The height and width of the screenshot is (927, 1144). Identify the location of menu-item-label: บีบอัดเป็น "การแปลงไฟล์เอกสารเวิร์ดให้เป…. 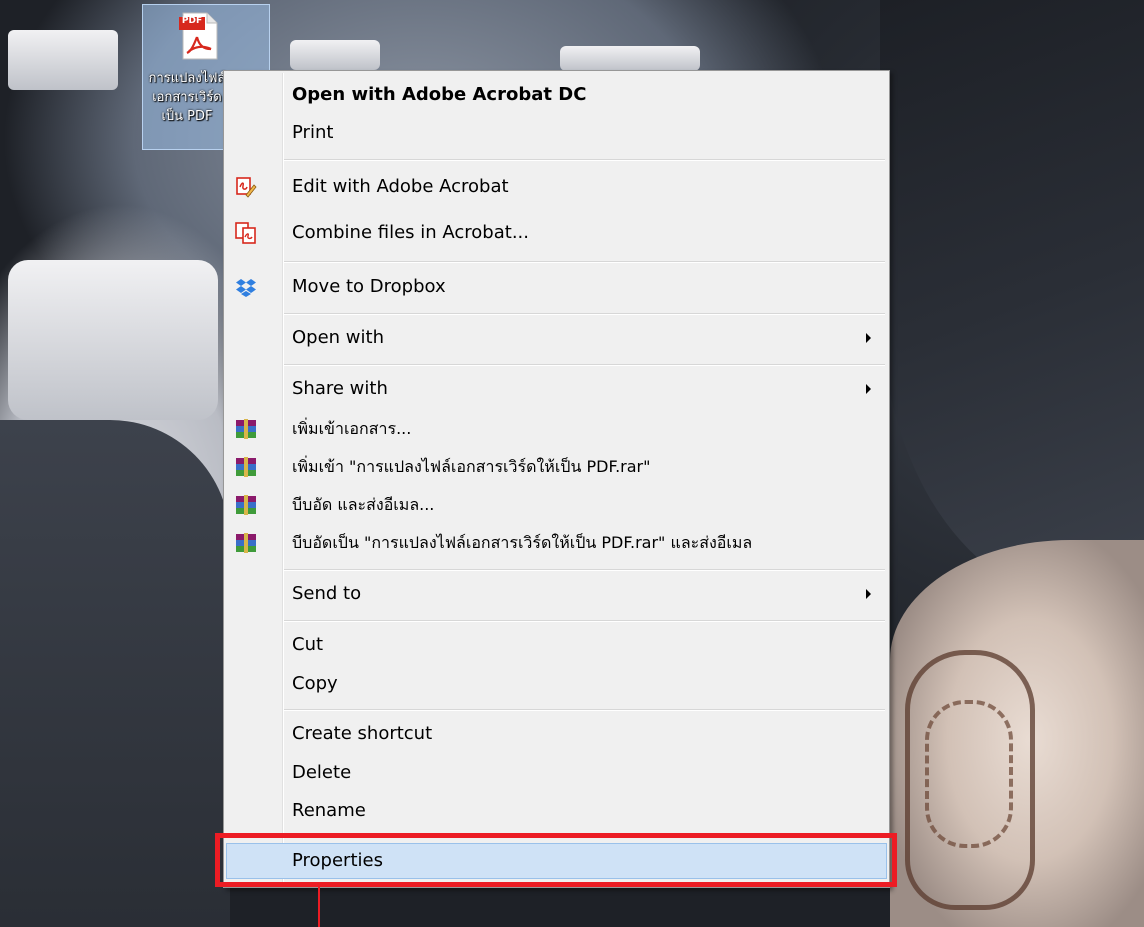
(522, 542).